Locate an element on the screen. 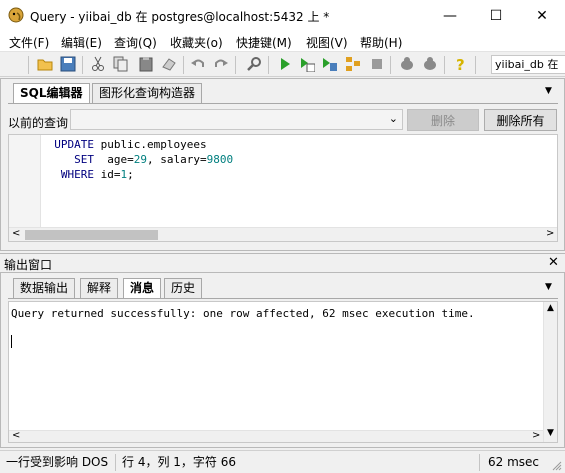 Image resolution: width=565 pixels, height=473 pixels. toolbar: ? yiibai_db 在 is located at coordinates (282, 64).